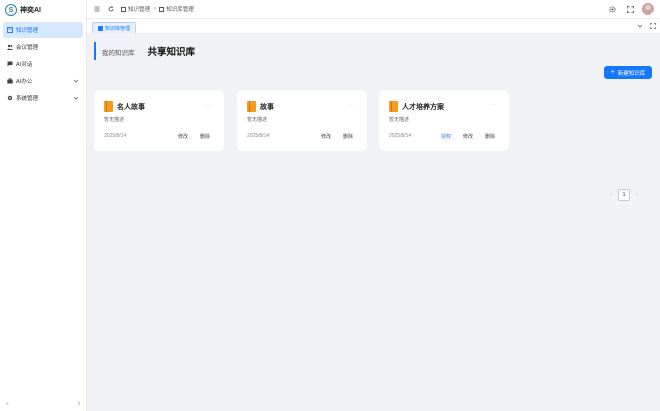 The image size is (660, 411). Describe the element at coordinates (24, 65) in the screenshot. I see `sidebar-item-label: AI对话` at that location.